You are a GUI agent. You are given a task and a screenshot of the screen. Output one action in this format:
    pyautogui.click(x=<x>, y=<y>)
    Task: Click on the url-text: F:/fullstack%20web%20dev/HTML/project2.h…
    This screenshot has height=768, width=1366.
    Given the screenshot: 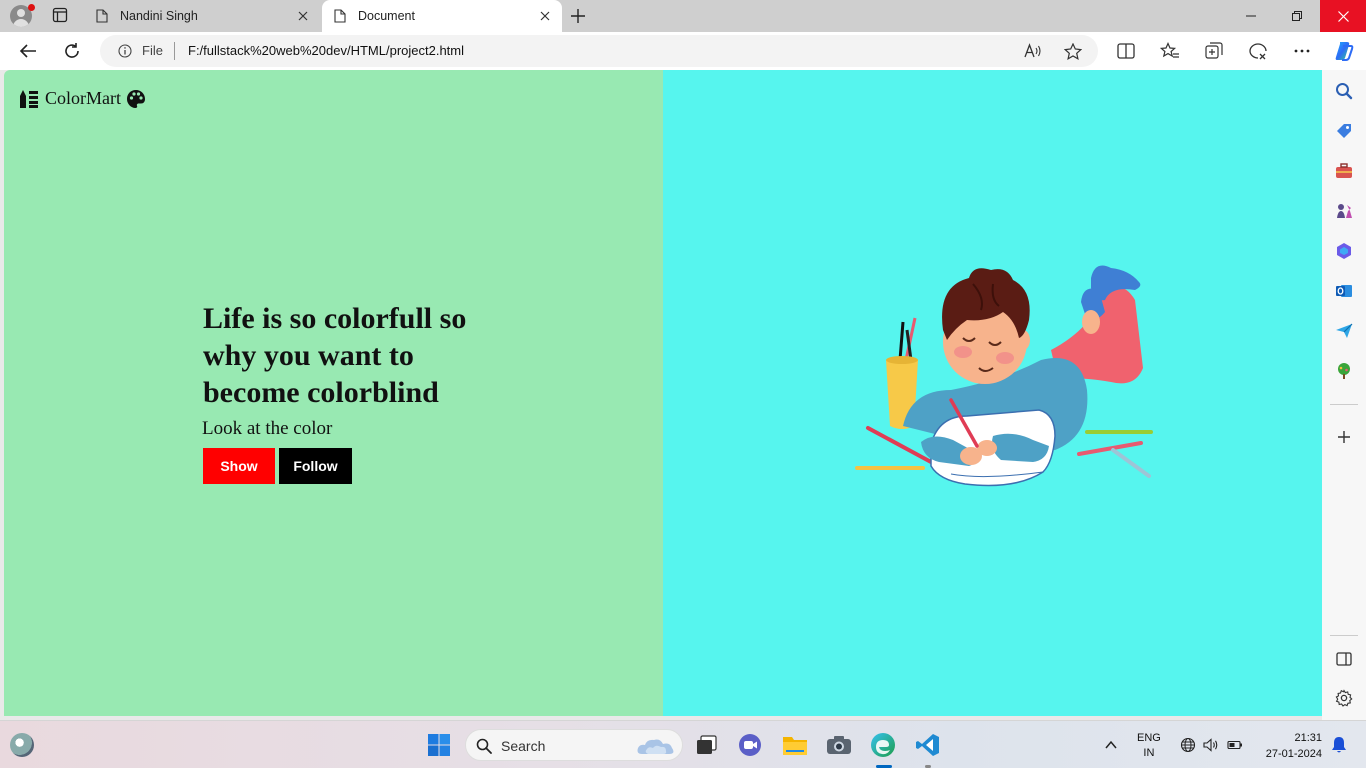 What is the action you would take?
    pyautogui.click(x=326, y=50)
    